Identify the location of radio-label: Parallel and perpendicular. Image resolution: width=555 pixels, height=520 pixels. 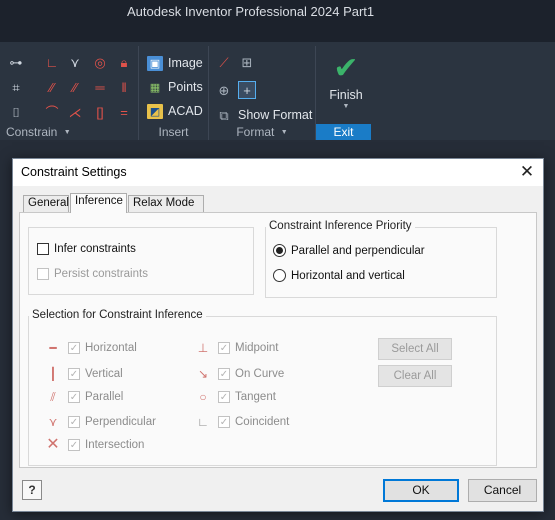
(358, 250).